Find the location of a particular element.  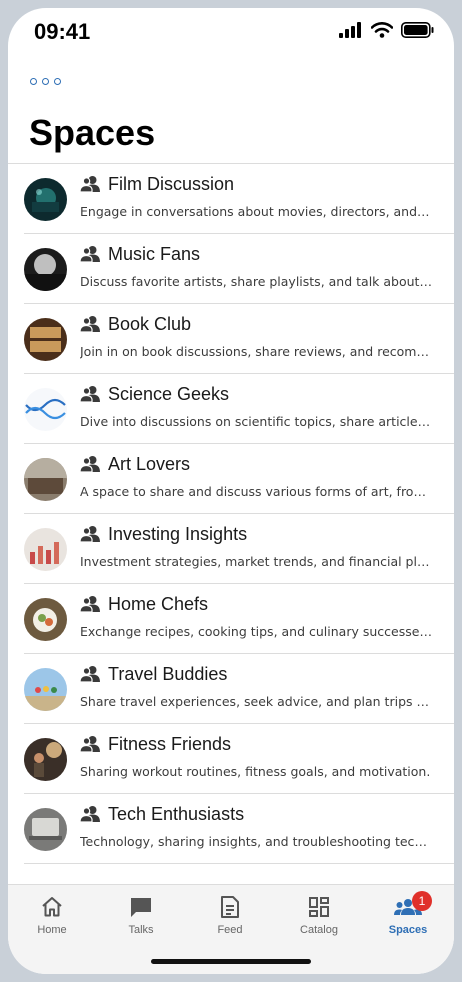

battery-icon is located at coordinates (417, 30).